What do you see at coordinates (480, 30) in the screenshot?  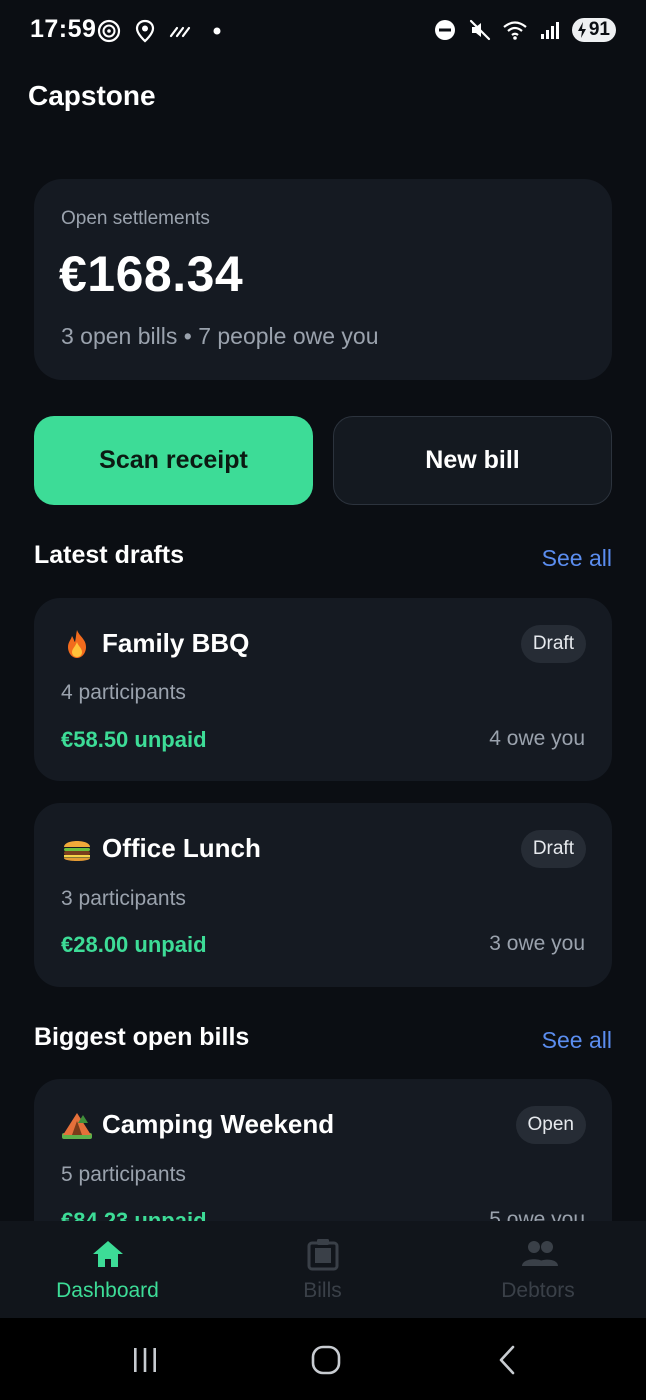 I see `mute-icon` at bounding box center [480, 30].